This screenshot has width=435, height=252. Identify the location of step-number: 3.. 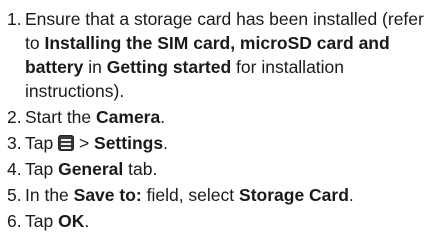
(14, 143).